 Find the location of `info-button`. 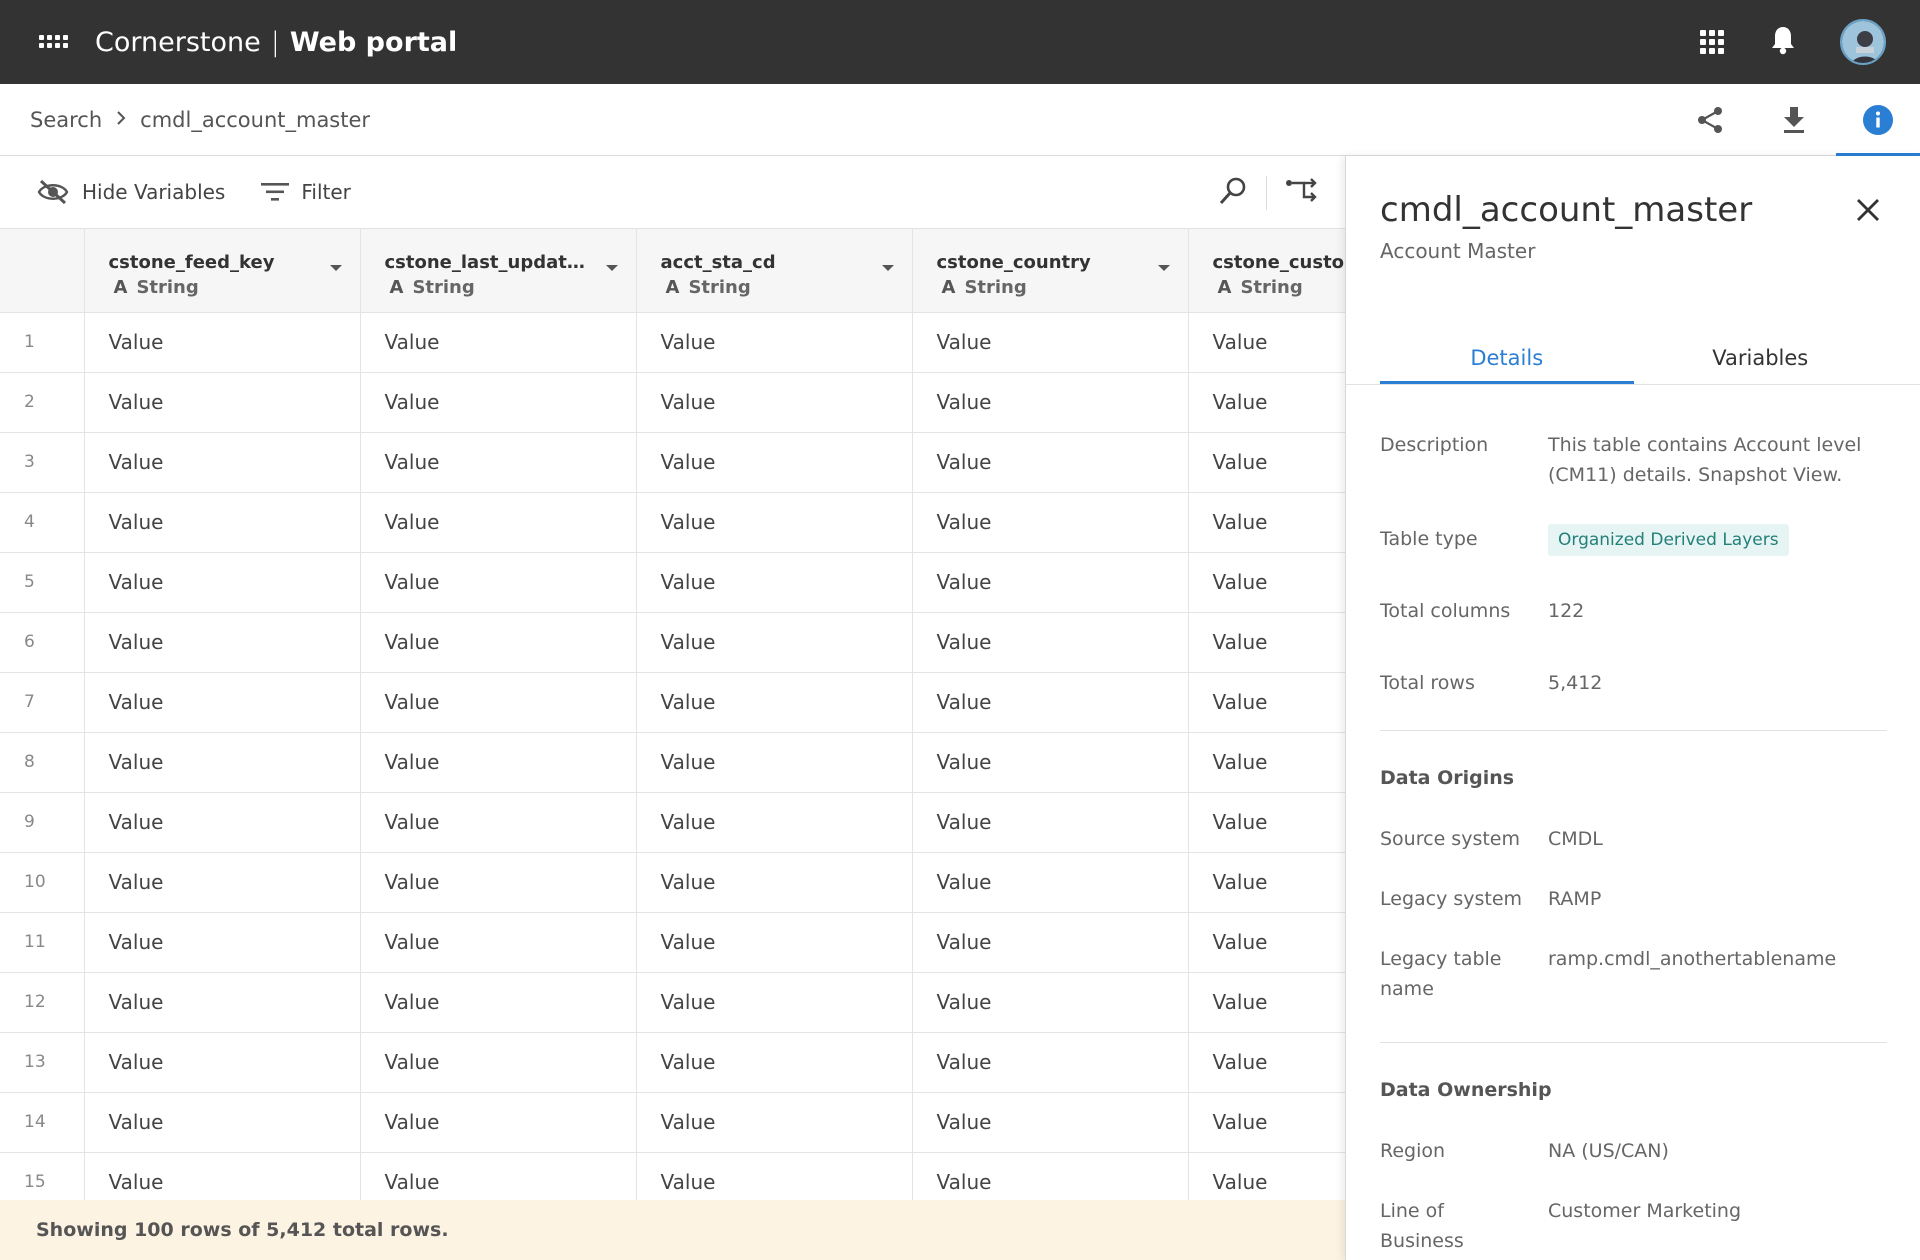

info-button is located at coordinates (1878, 120).